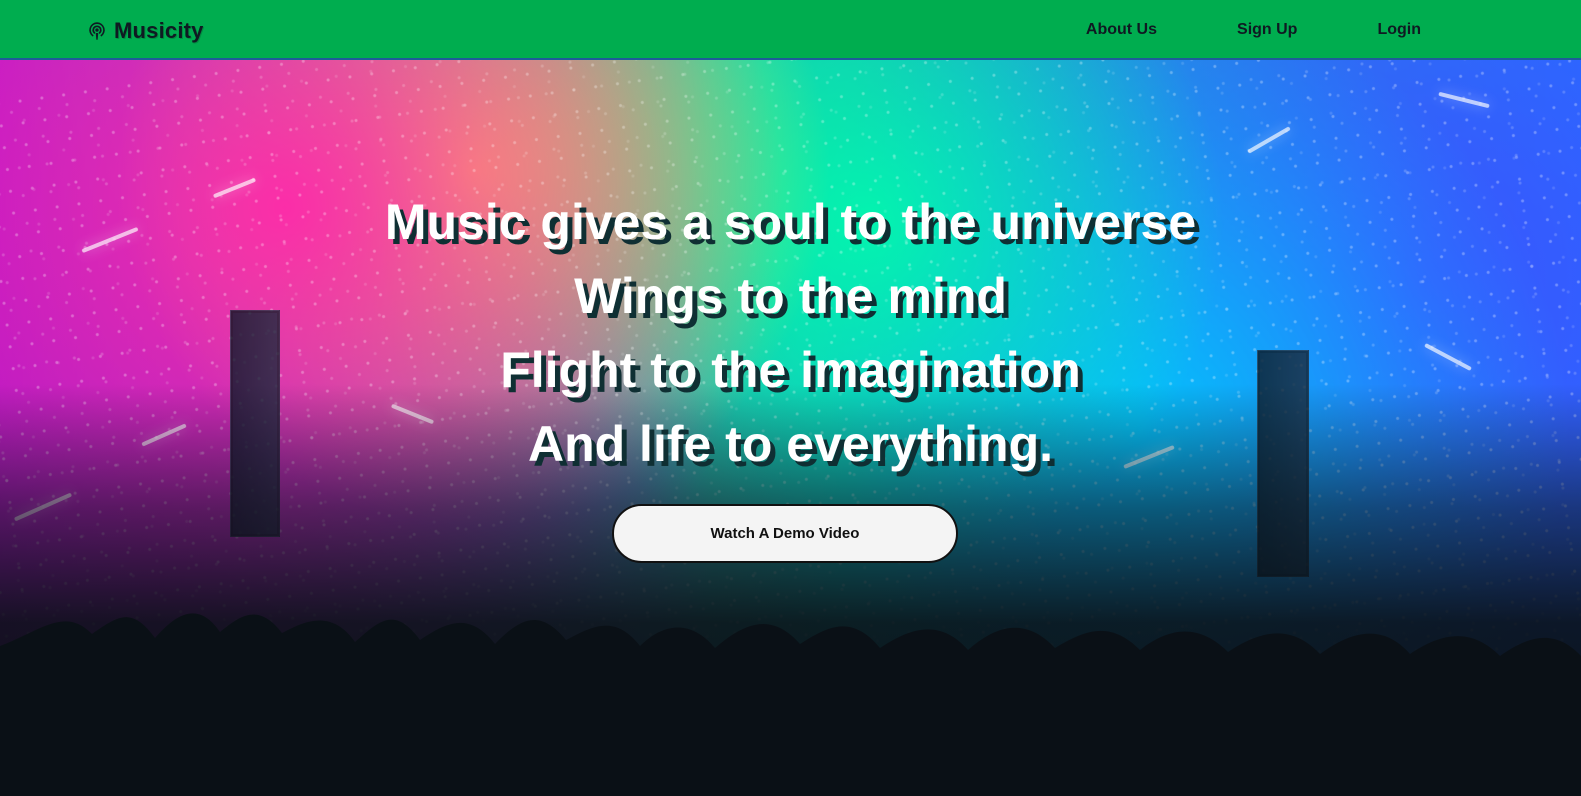  I want to click on podcast-icon, so click(97, 31).